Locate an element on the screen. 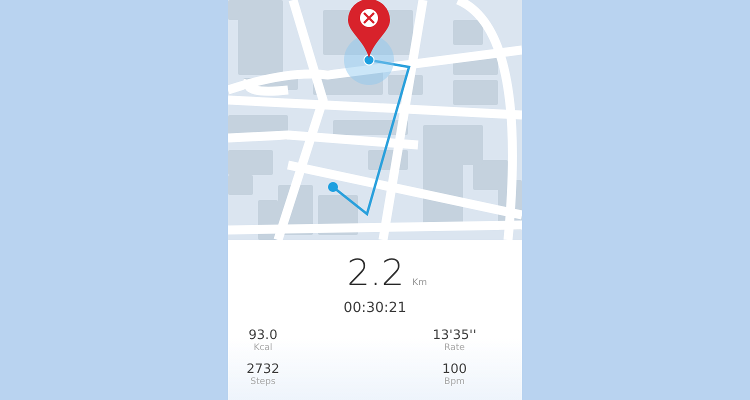 The image size is (750, 400). distance-unit: Km is located at coordinates (419, 283).